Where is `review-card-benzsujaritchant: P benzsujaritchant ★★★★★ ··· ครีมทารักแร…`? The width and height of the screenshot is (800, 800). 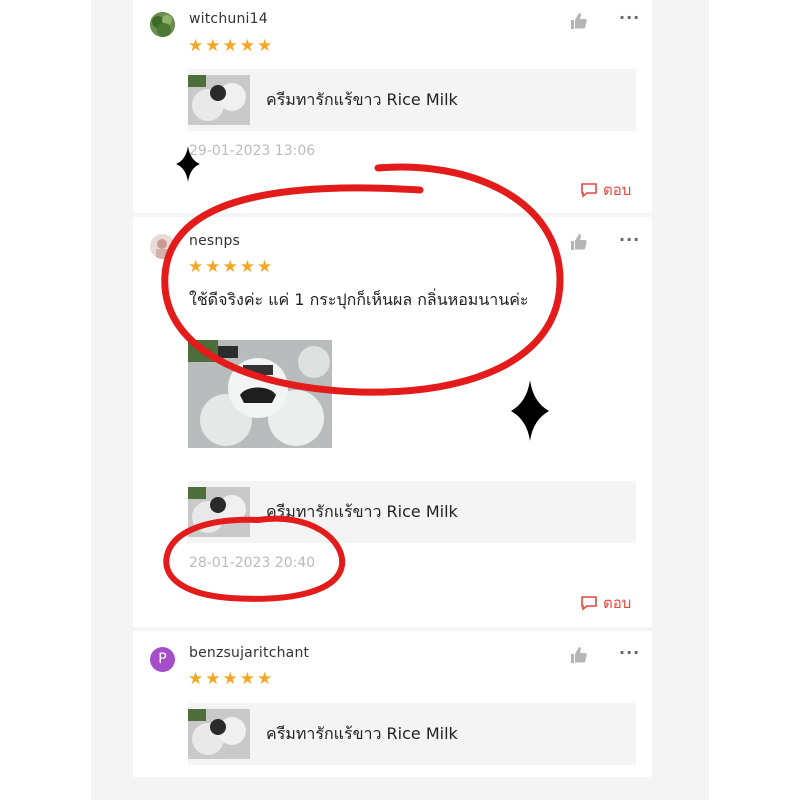 review-card-benzsujaritchant: P benzsujaritchant ★★★★★ ··· ครีมทารักแร… is located at coordinates (392, 704).